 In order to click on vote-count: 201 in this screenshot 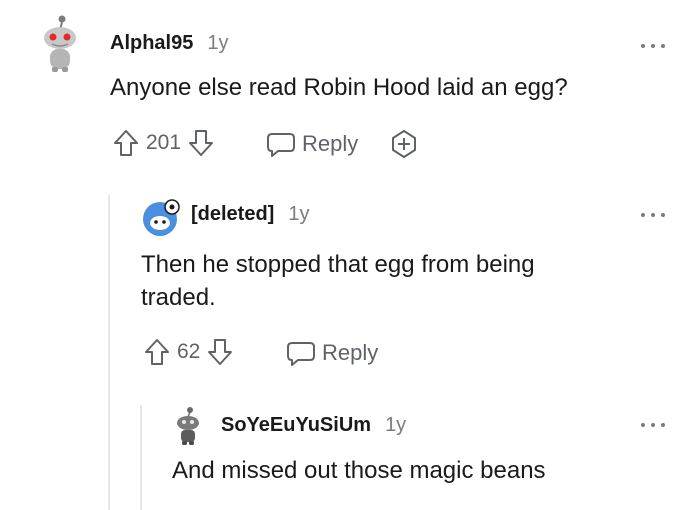, I will do `click(164, 142)`.